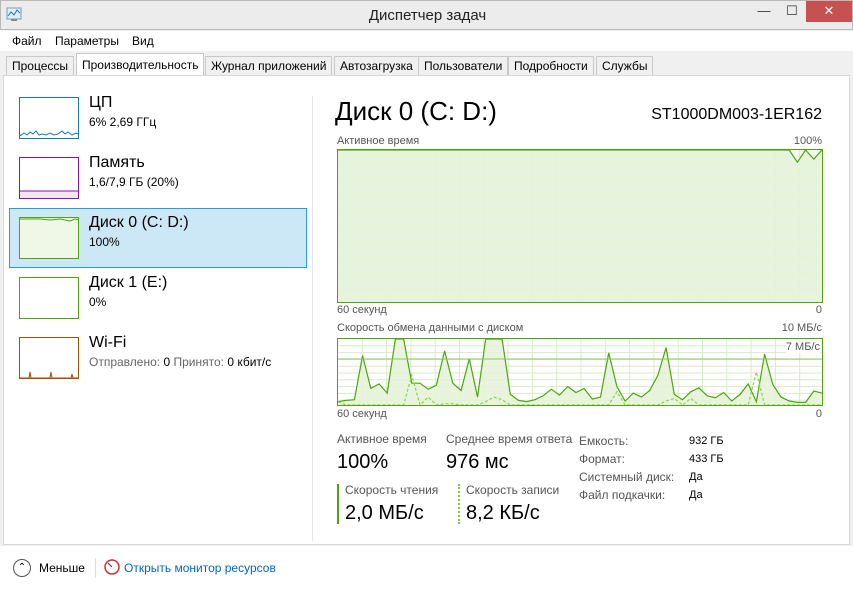  What do you see at coordinates (764, 11) in the screenshot?
I see `minimize-button: —` at bounding box center [764, 11].